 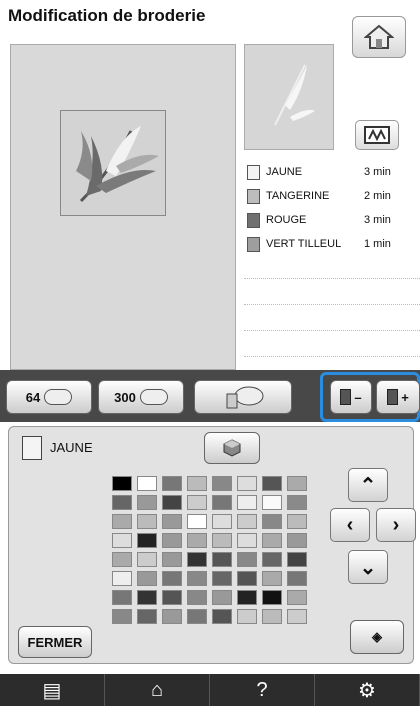 I want to click on sort-button: ◈, so click(x=377, y=637).